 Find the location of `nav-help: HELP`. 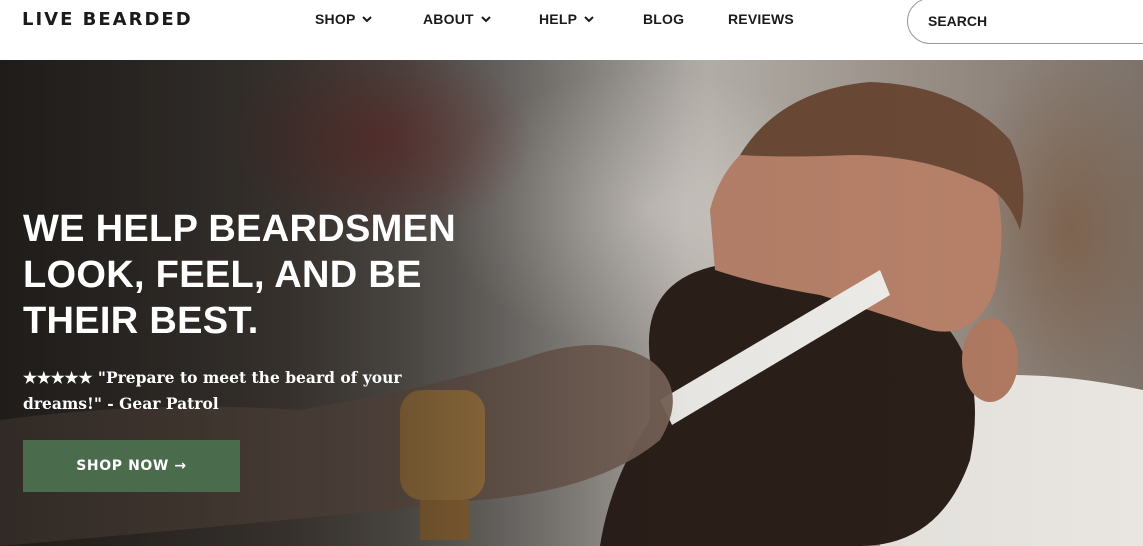

nav-help: HELP is located at coordinates (567, 19).